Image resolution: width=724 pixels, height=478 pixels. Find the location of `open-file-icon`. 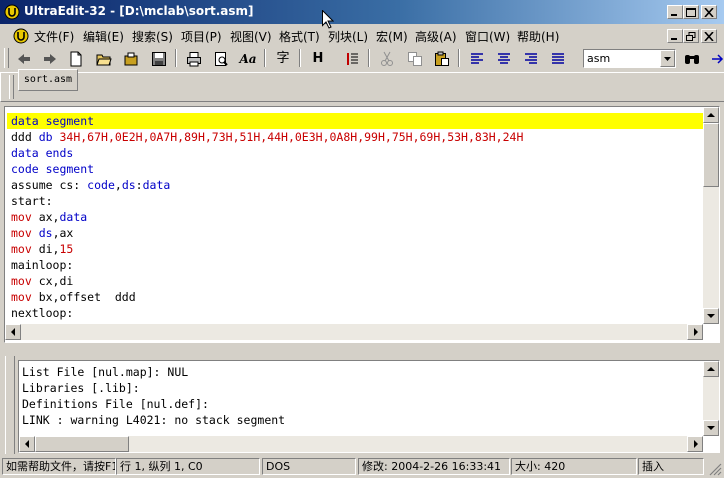

open-file-icon is located at coordinates (104, 60).